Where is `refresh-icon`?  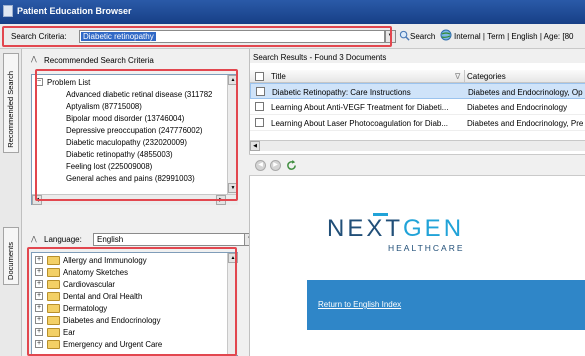 refresh-icon is located at coordinates (291, 165).